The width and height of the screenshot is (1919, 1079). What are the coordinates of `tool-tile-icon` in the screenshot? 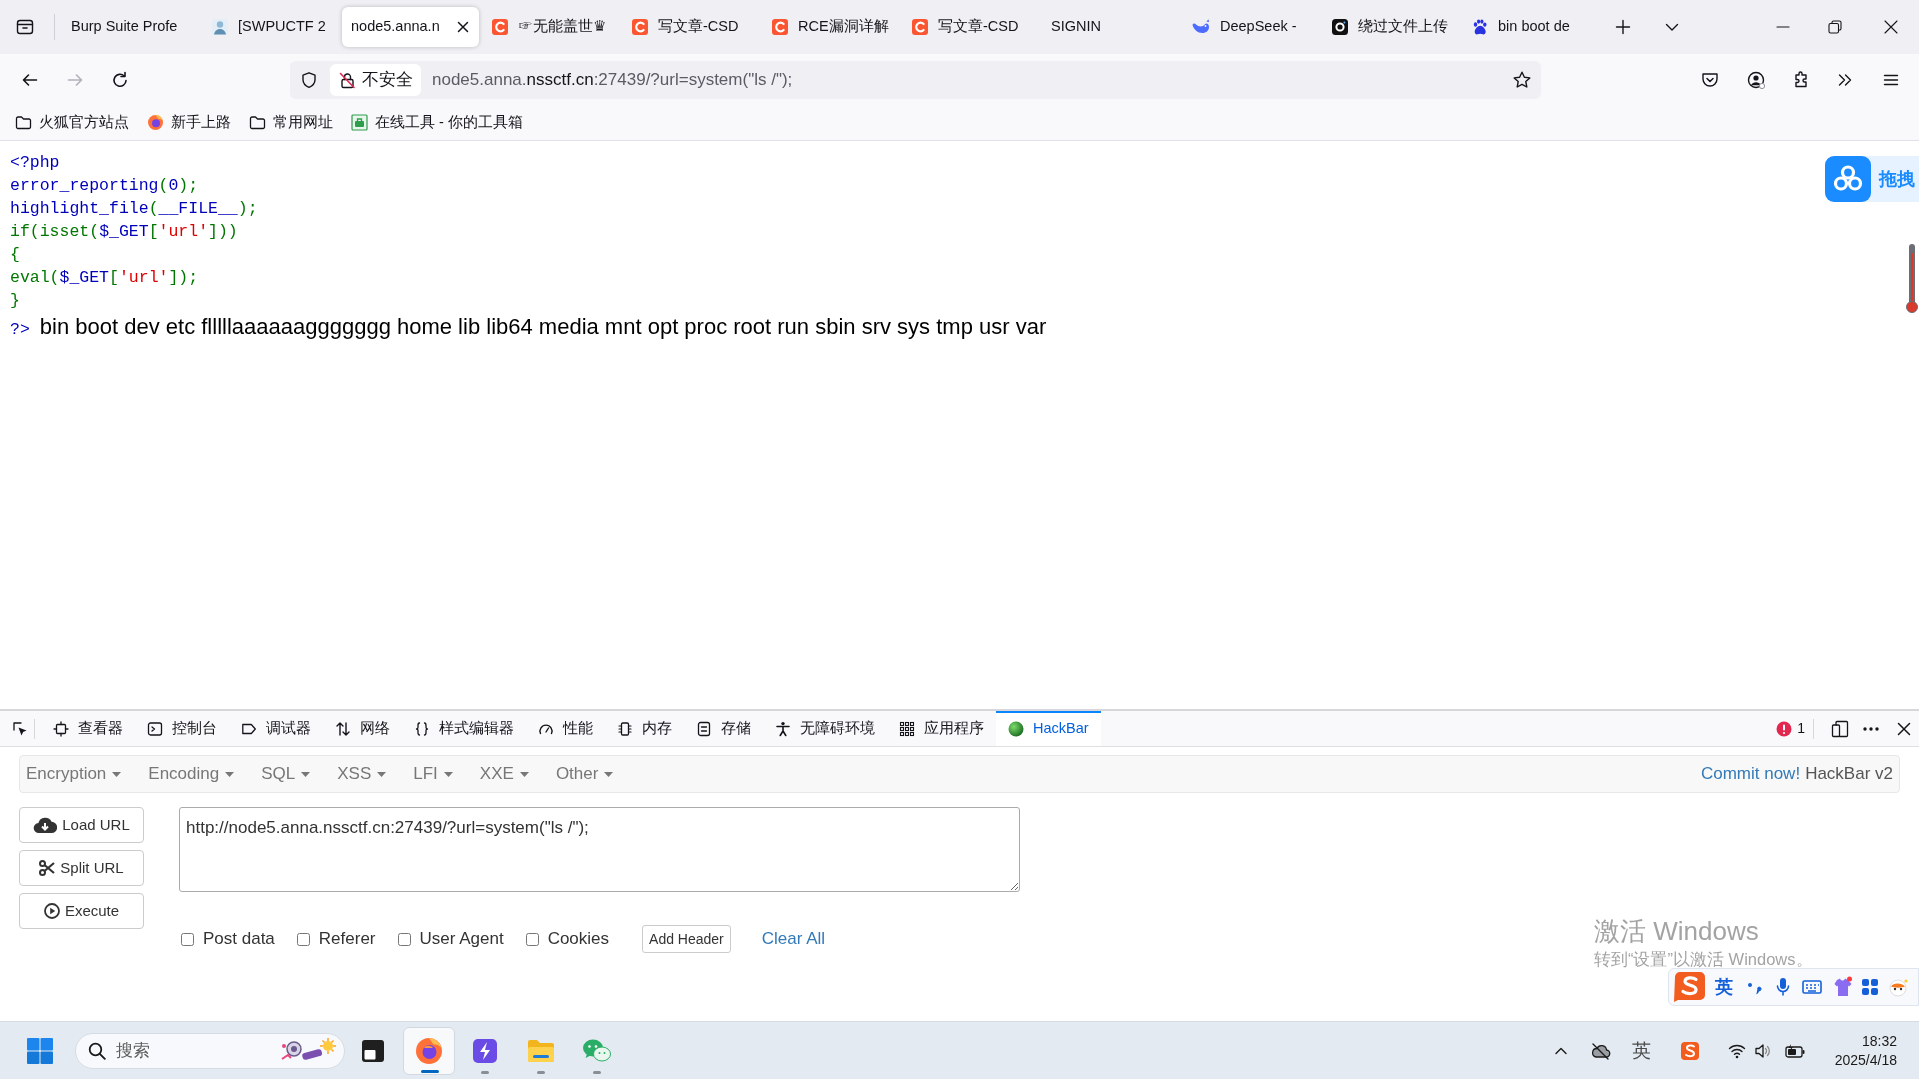 It's located at (359, 122).